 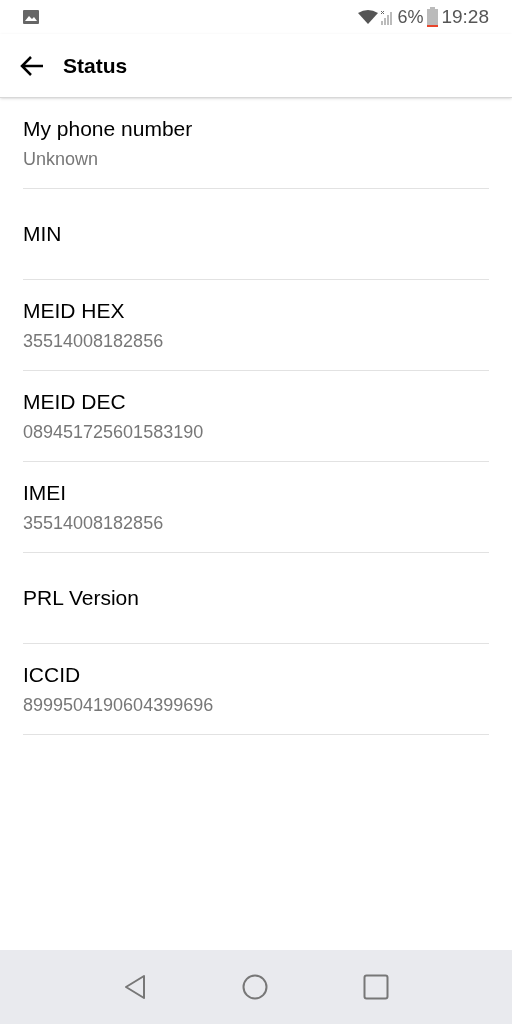 What do you see at coordinates (45, 493) in the screenshot?
I see `item-label: IMEI` at bounding box center [45, 493].